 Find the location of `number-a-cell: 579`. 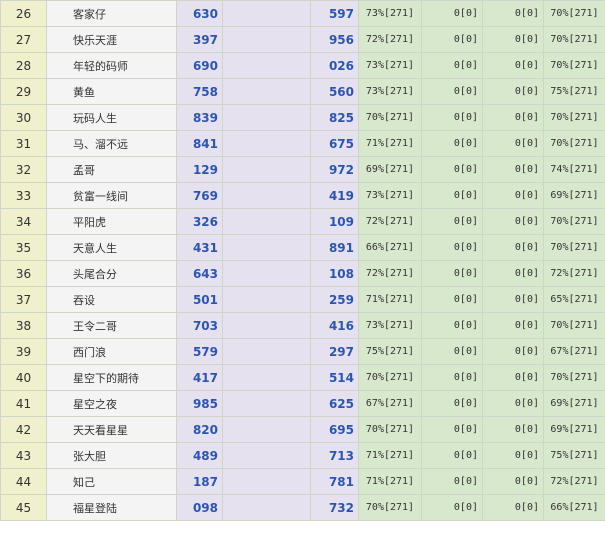

number-a-cell: 579 is located at coordinates (199, 351).